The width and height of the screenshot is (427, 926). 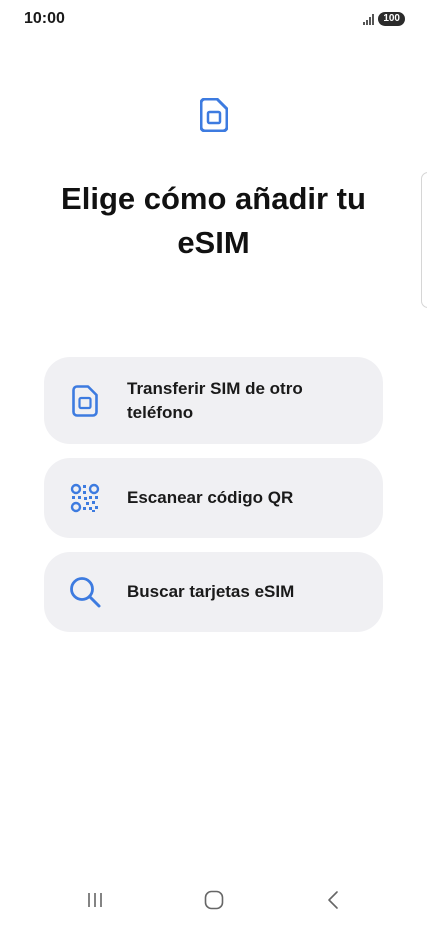 I want to click on recents-button, so click(x=95, y=900).